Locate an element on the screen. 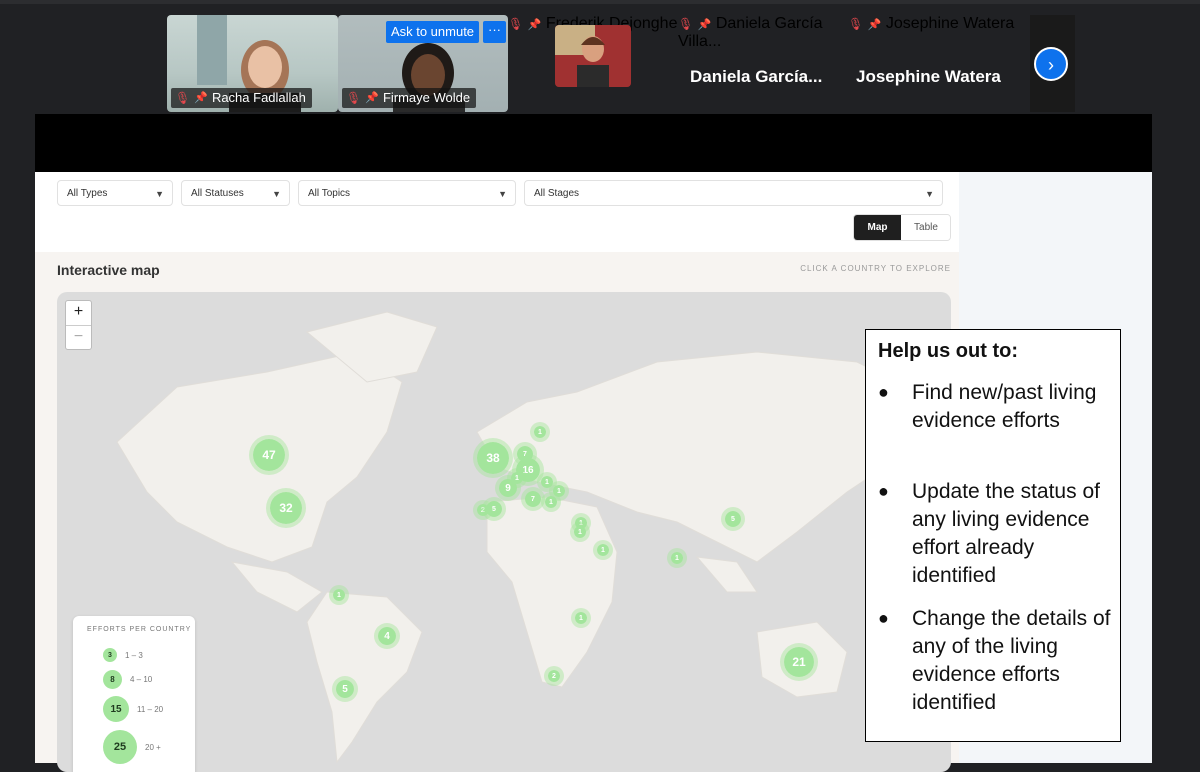 The width and height of the screenshot is (1200, 772). window-top-border is located at coordinates (600, 2).